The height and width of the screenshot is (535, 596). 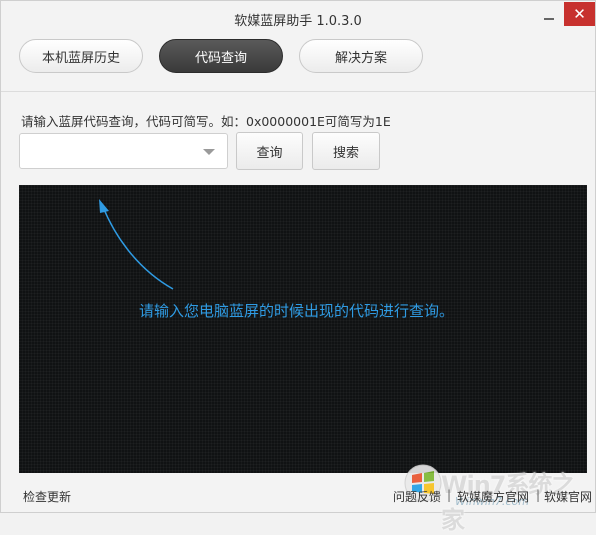 I want to click on search-button-label: 搜索, so click(x=345, y=153).